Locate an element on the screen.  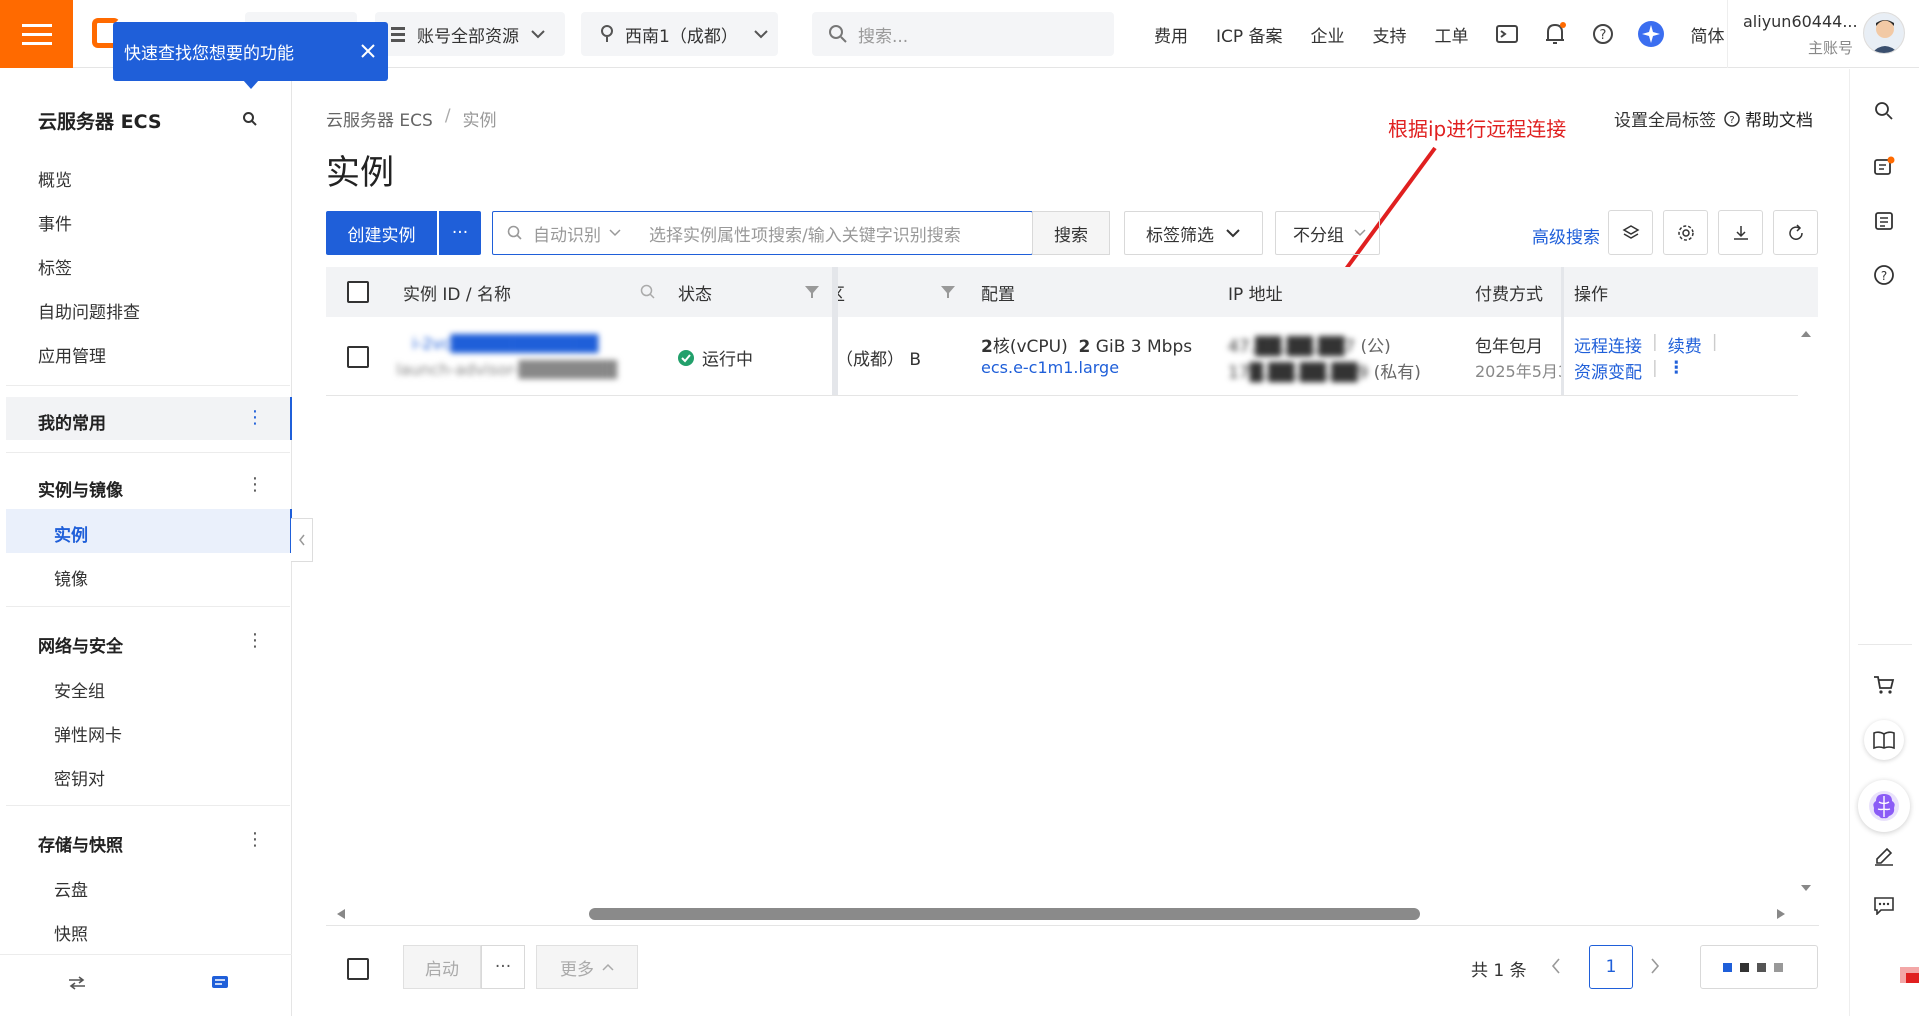
close-icon is located at coordinates (368, 51).